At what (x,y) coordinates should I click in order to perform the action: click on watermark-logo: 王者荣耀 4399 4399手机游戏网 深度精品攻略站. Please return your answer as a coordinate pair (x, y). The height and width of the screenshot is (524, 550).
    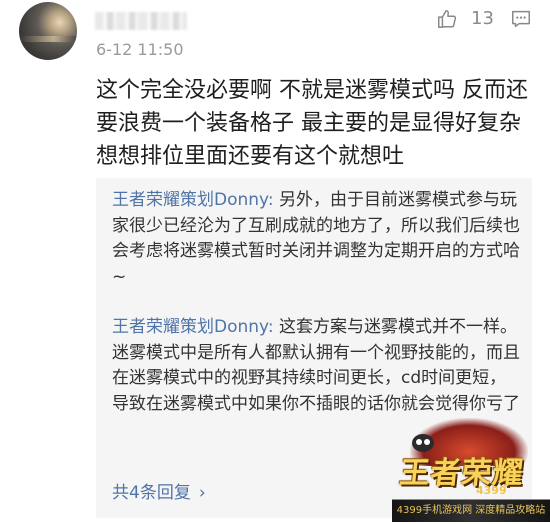
    Looking at the image, I should click on (471, 471).